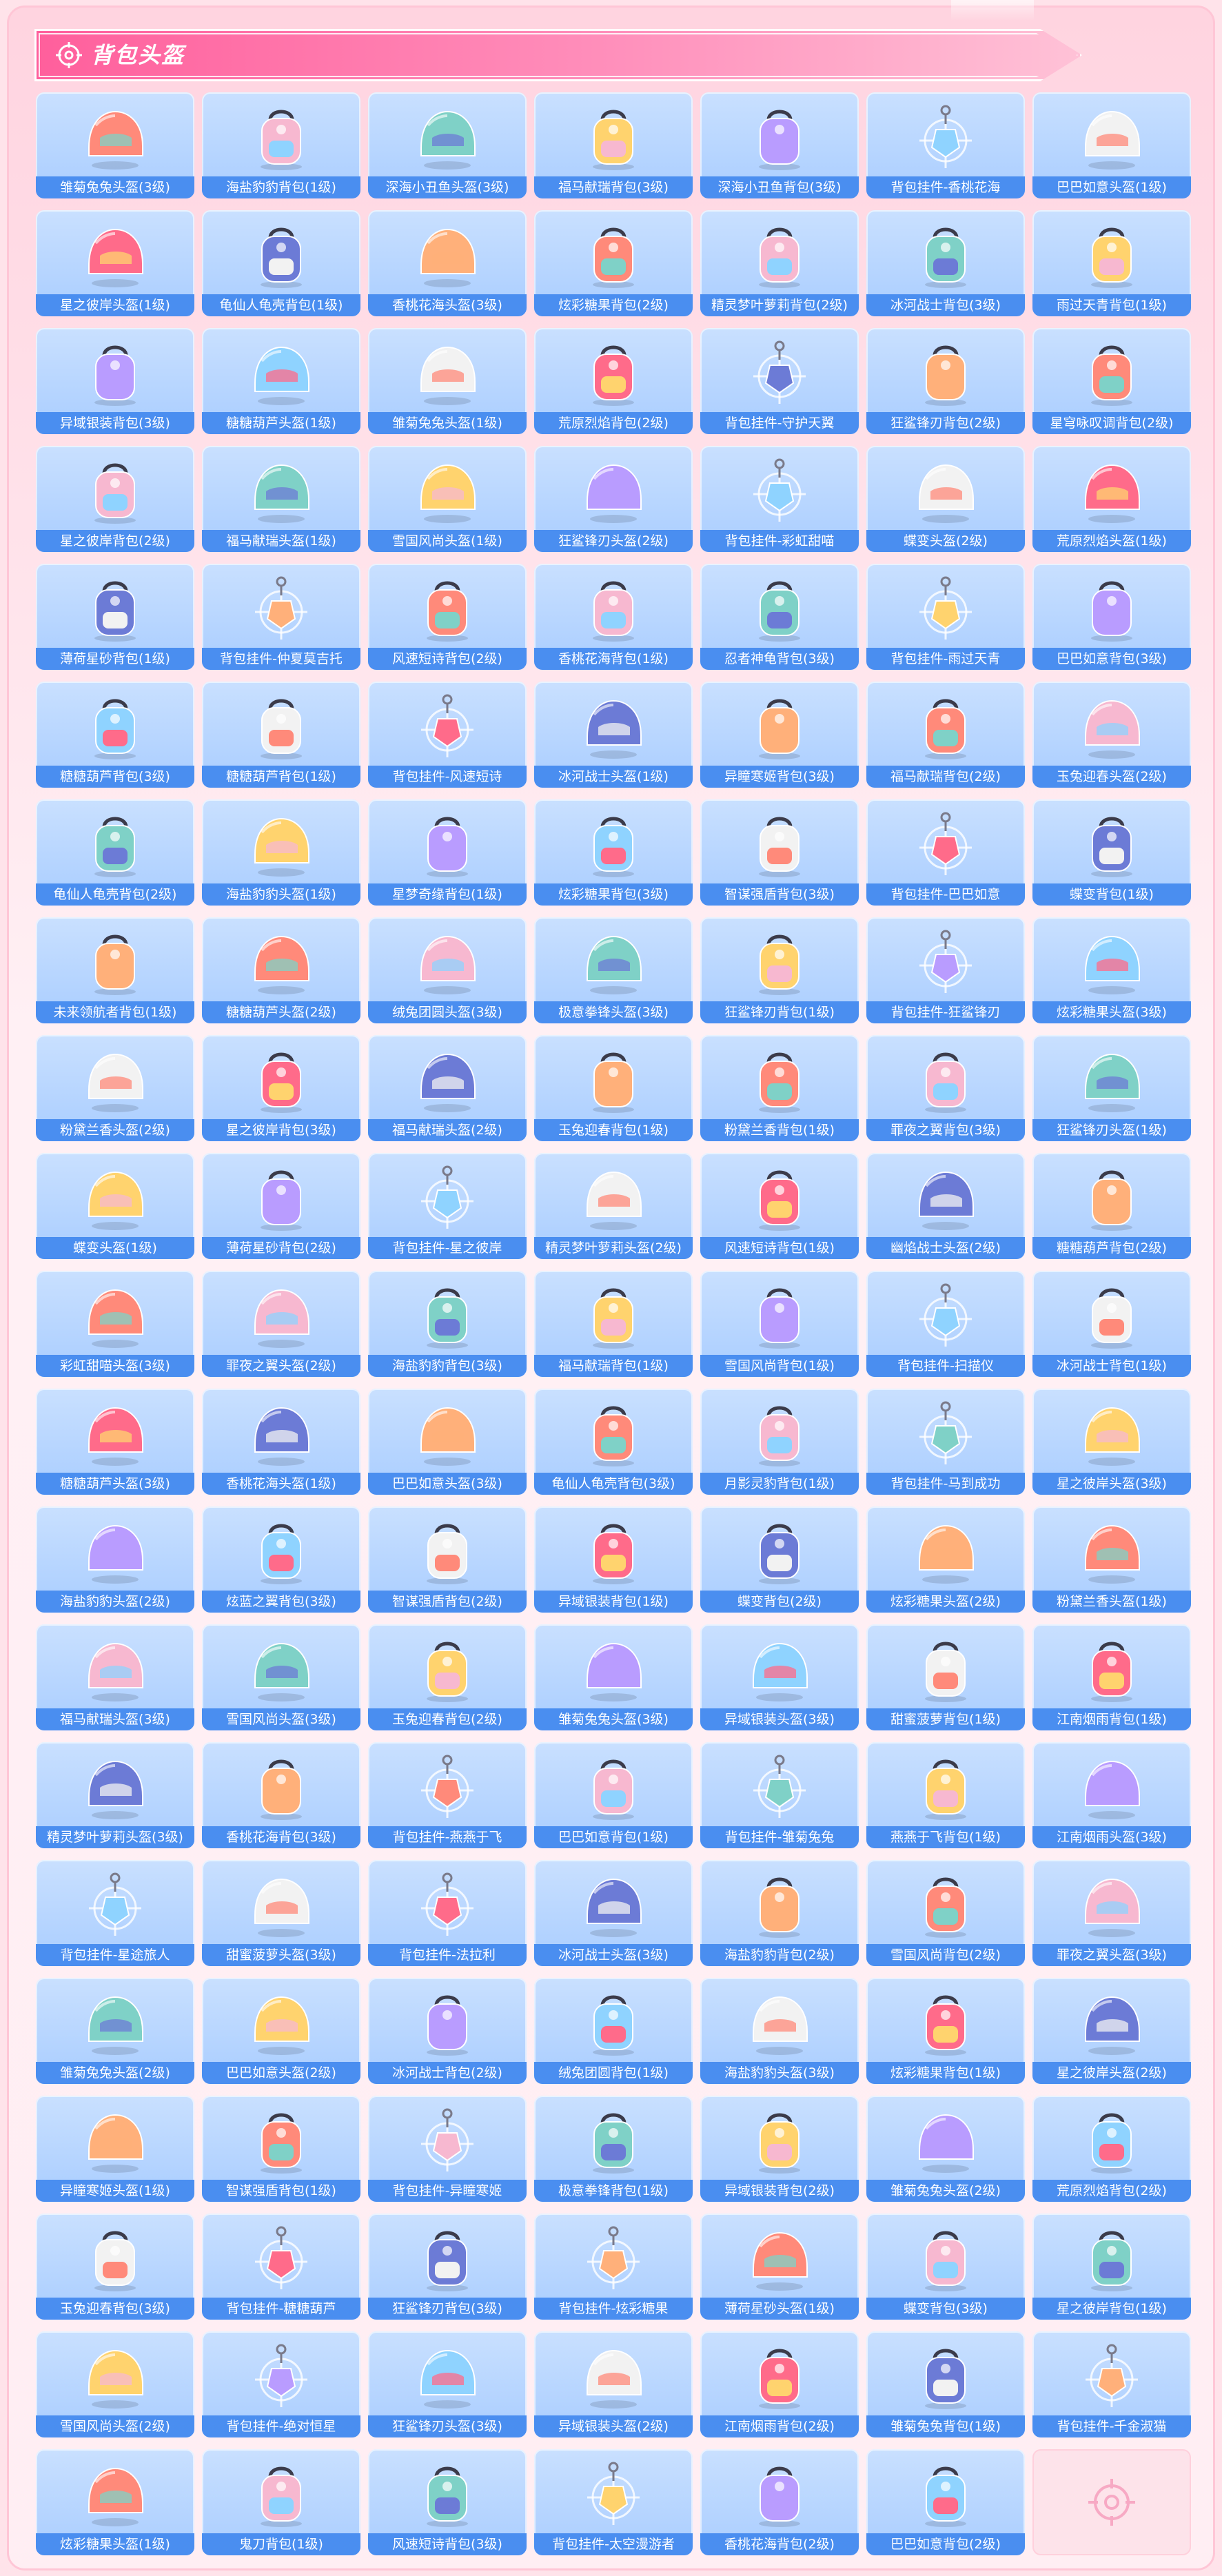 Image resolution: width=1222 pixels, height=2576 pixels. I want to click on item-tile: 背包挂件-巴巴如意, so click(945, 852).